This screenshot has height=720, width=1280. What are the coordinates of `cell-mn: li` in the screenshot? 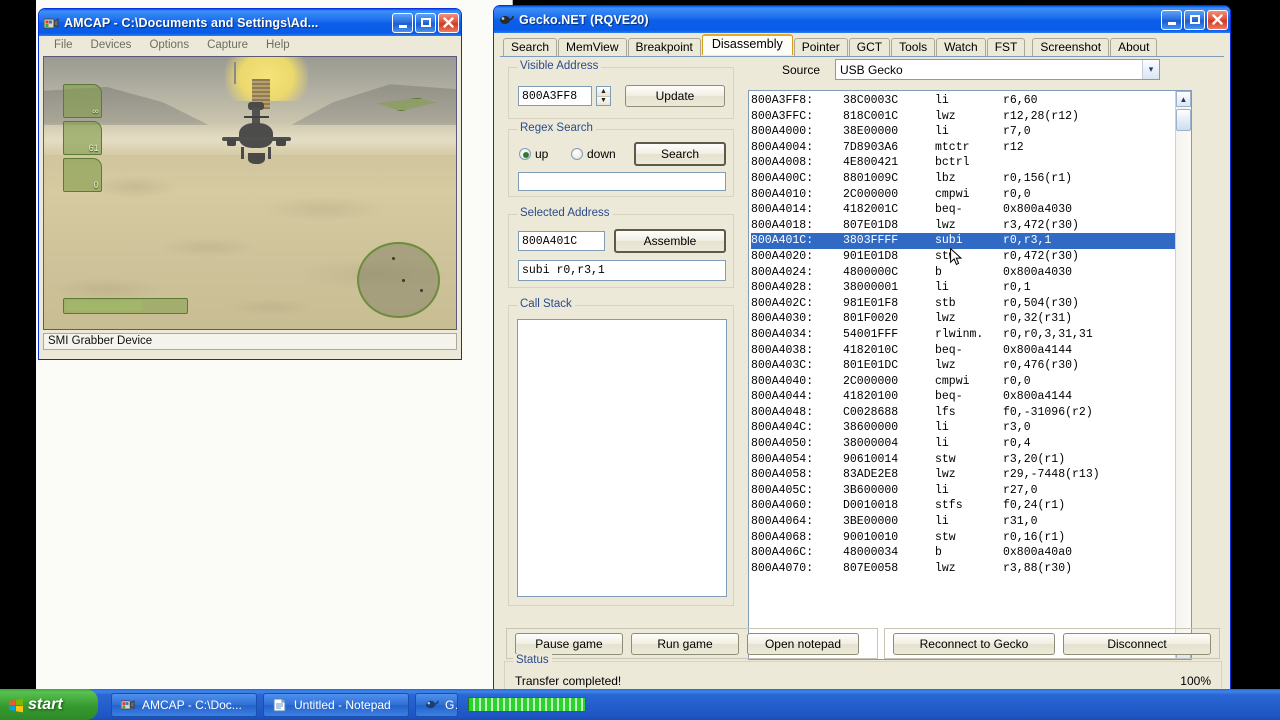 It's located at (942, 132).